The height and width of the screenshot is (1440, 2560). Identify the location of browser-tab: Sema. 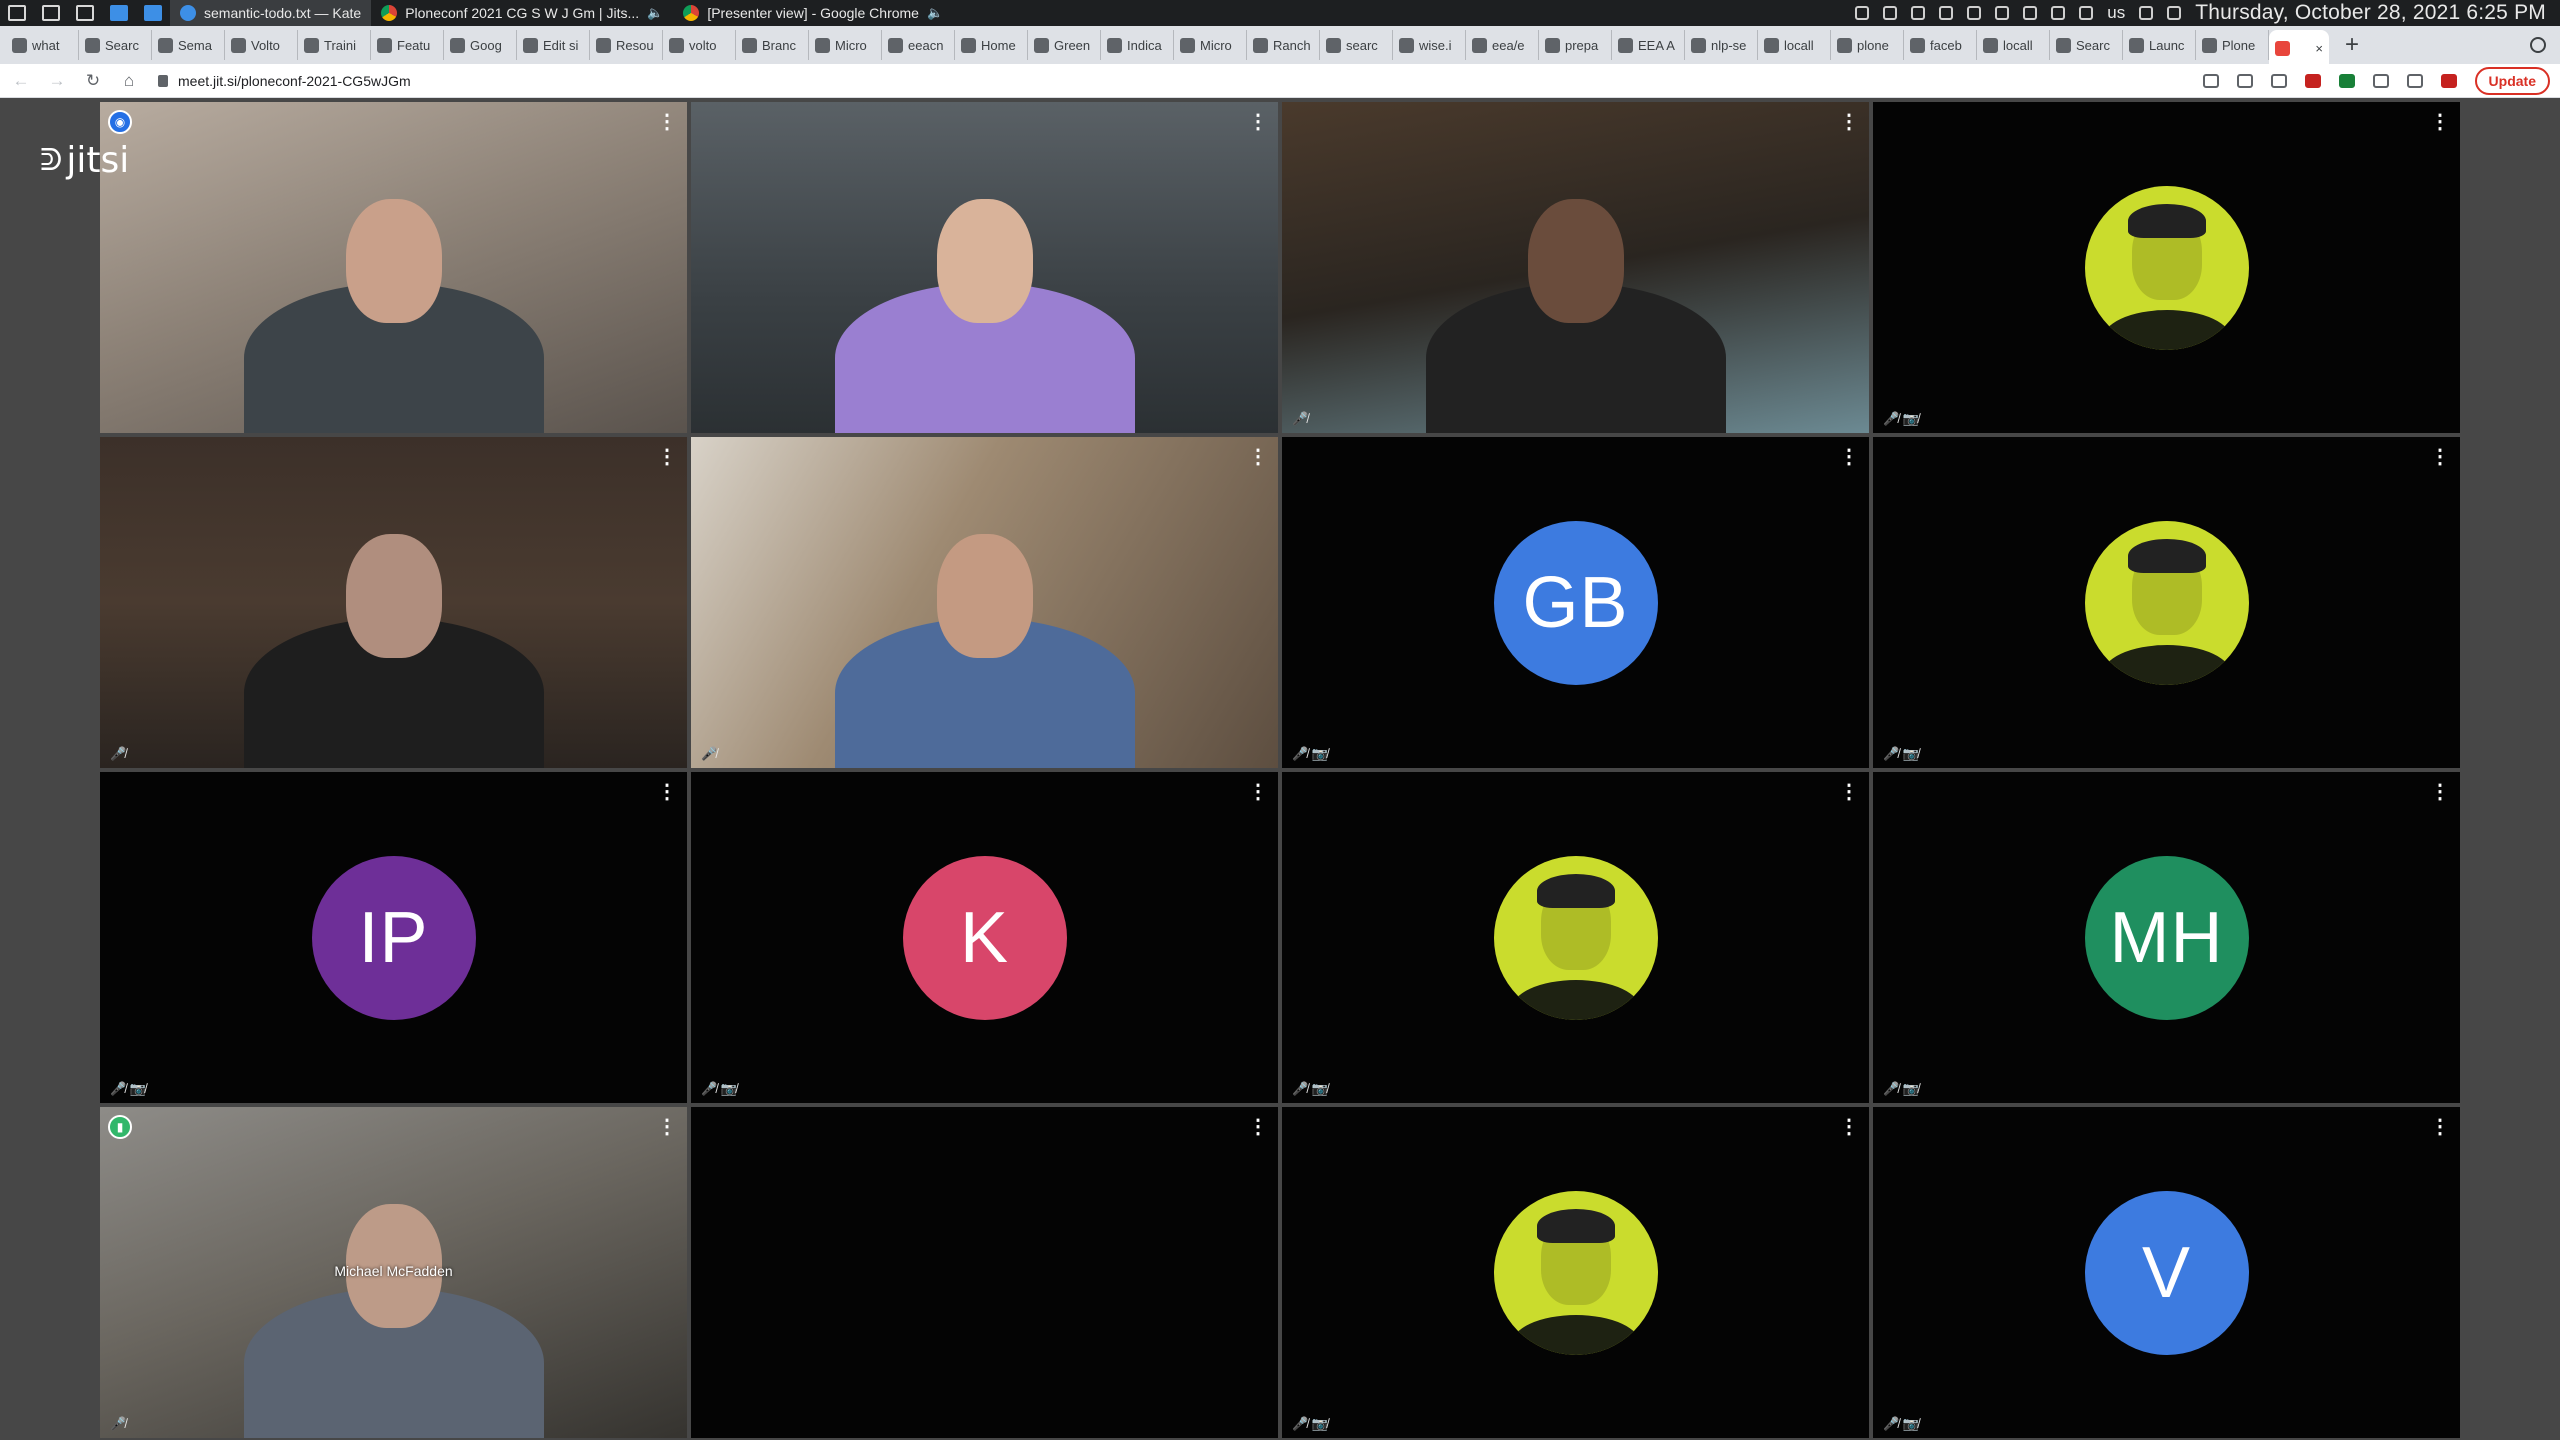
(188, 45).